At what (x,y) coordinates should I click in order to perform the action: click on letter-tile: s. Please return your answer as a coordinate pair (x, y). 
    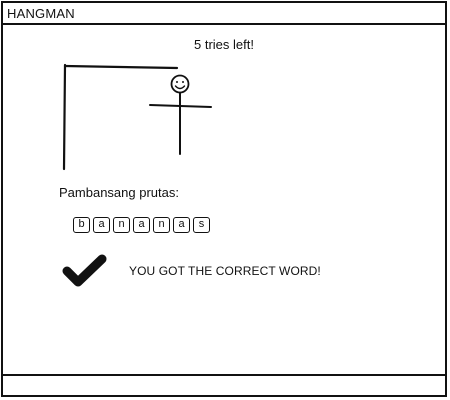
    Looking at the image, I should click on (201, 225).